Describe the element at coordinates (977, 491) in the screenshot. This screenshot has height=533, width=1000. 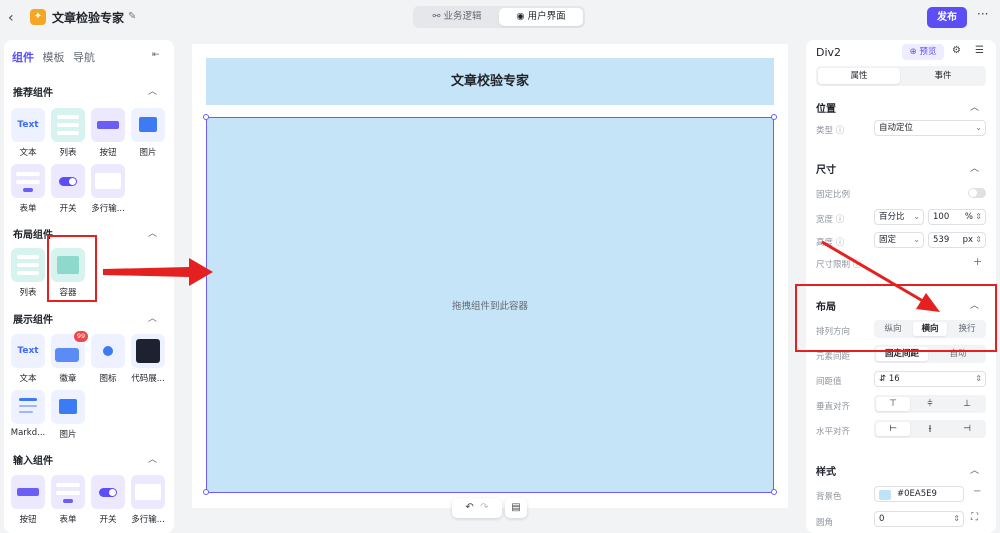
I see `remove-bg-icon: −` at that location.